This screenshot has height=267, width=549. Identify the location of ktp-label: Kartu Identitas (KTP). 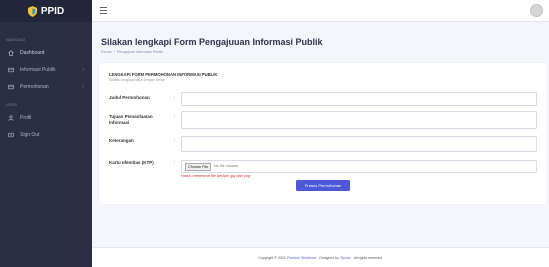
(131, 162).